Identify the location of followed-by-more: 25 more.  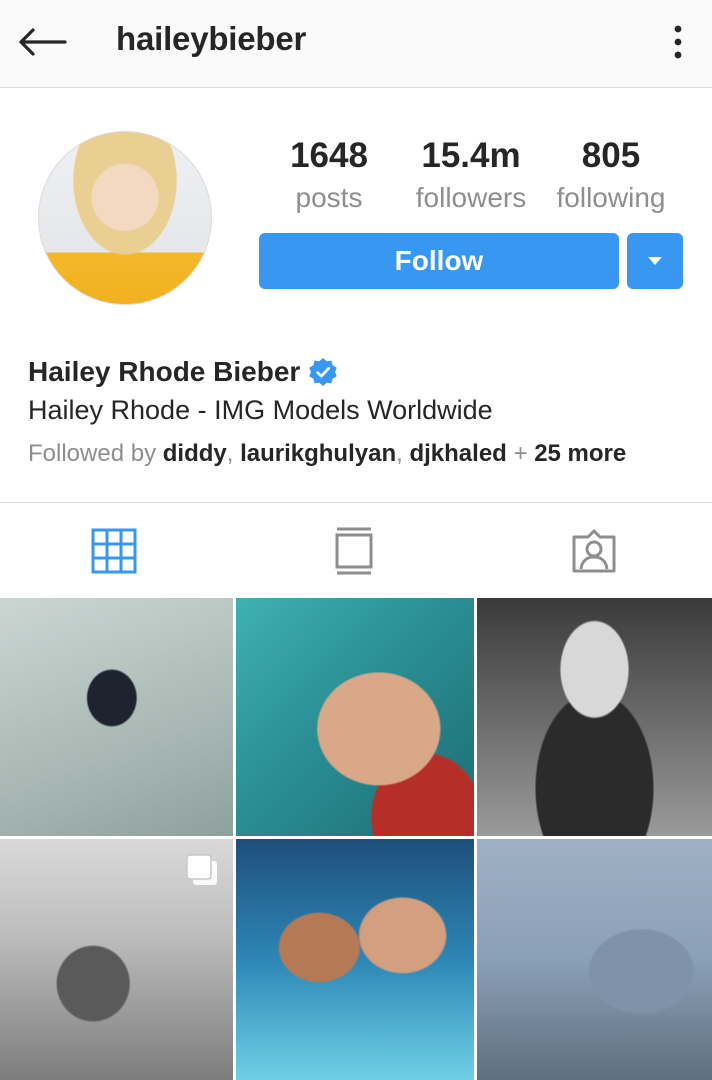
(580, 453).